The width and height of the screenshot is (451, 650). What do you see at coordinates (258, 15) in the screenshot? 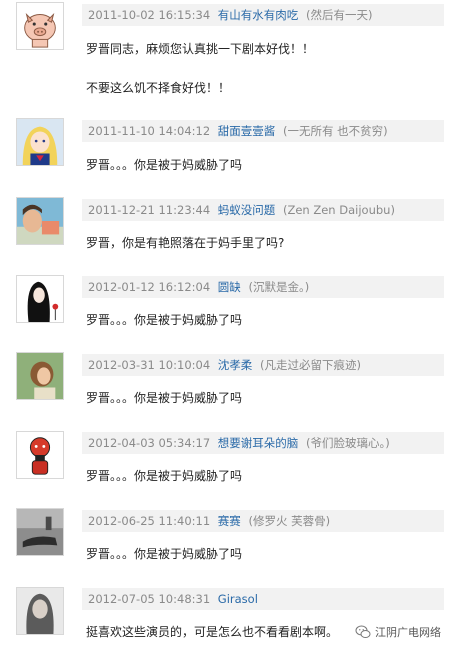
I see `comment-username-link: 有山有水有肉吃` at bounding box center [258, 15].